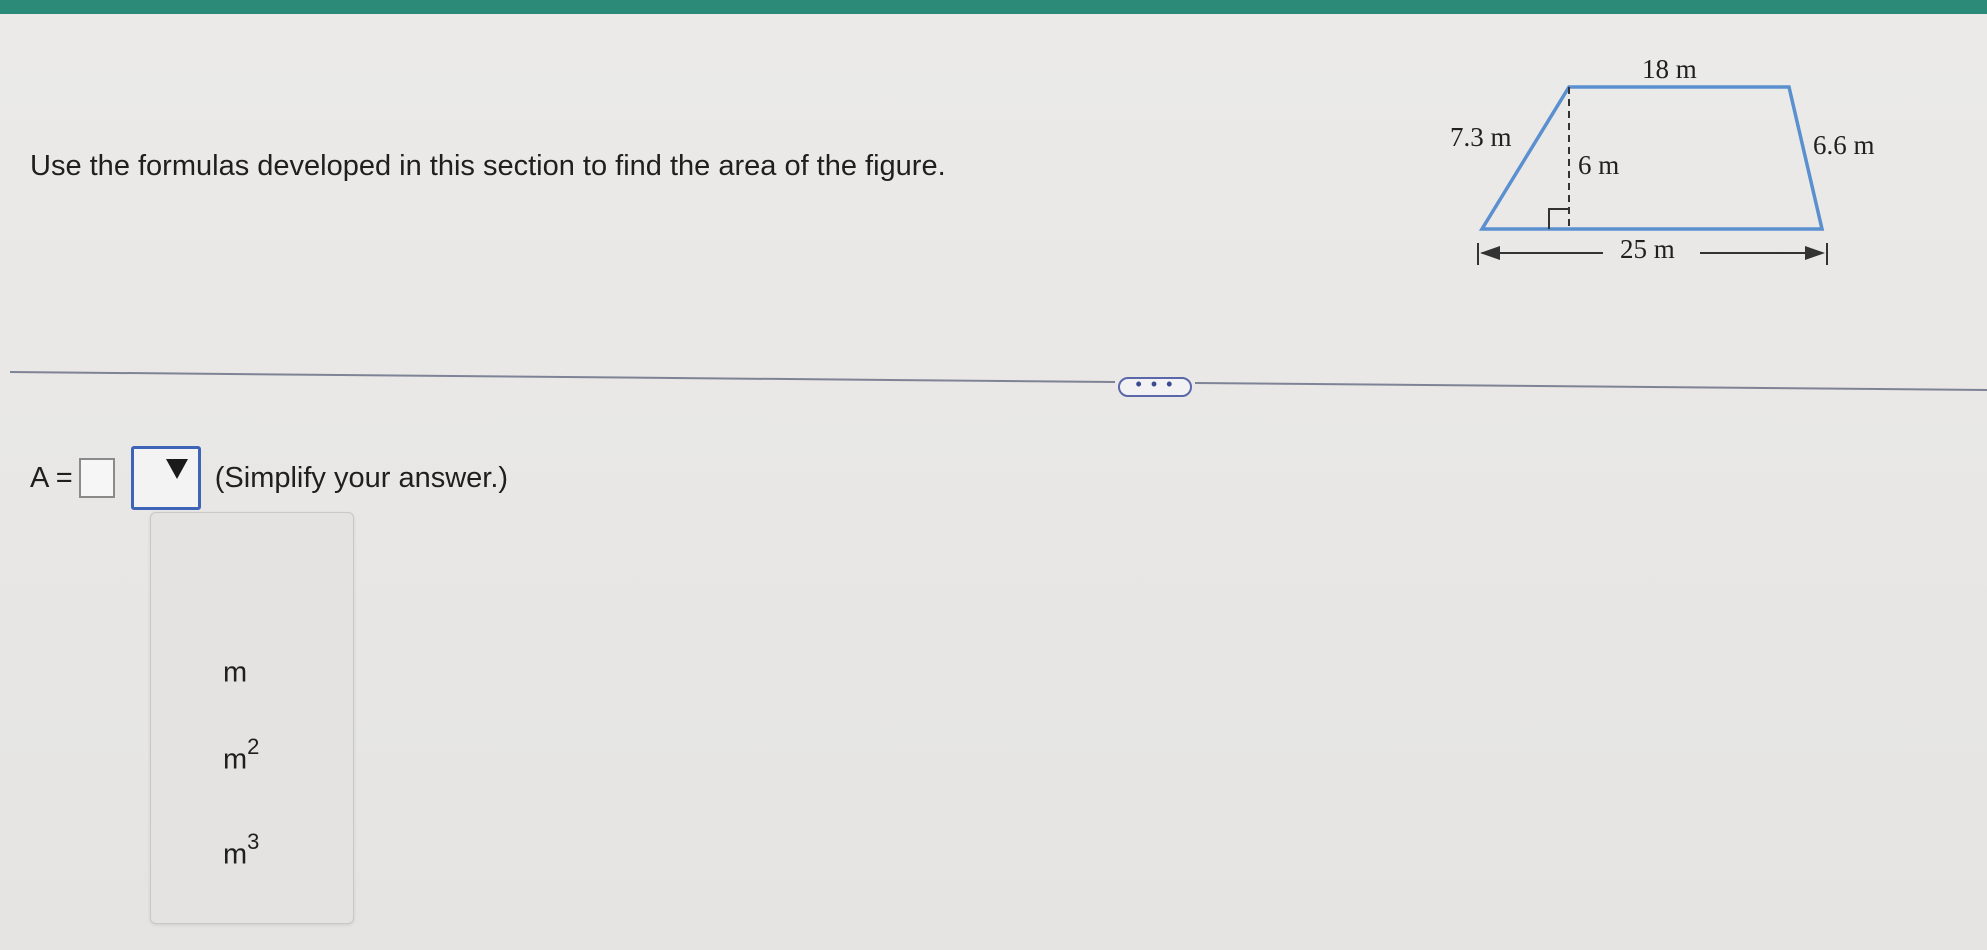  I want to click on unit-option-exponent: 3, so click(253, 841).